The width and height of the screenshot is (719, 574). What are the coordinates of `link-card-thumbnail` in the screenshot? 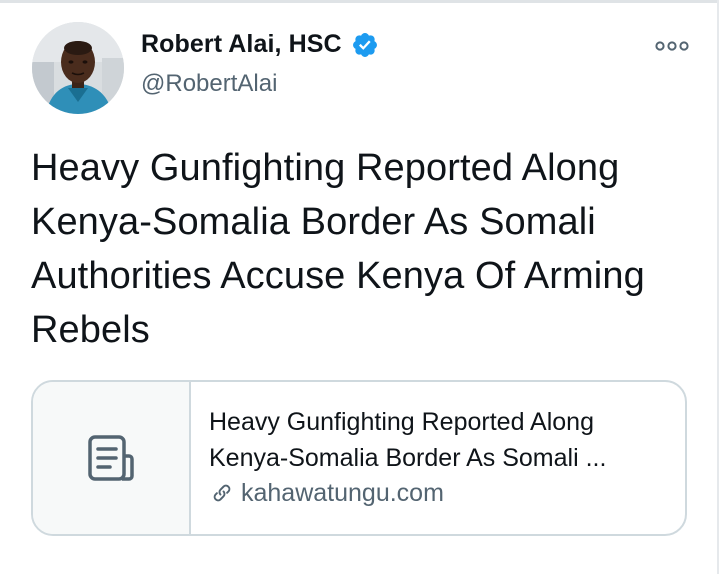 It's located at (112, 458).